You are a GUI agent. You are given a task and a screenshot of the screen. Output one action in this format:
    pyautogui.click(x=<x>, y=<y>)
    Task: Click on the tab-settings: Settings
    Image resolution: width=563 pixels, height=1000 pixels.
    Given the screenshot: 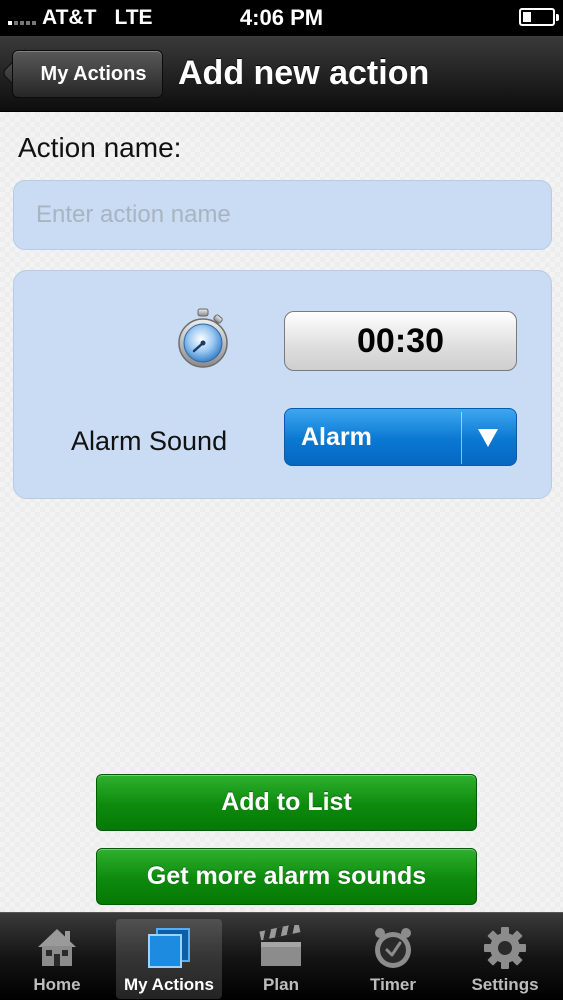 What is the action you would take?
    pyautogui.click(x=505, y=959)
    